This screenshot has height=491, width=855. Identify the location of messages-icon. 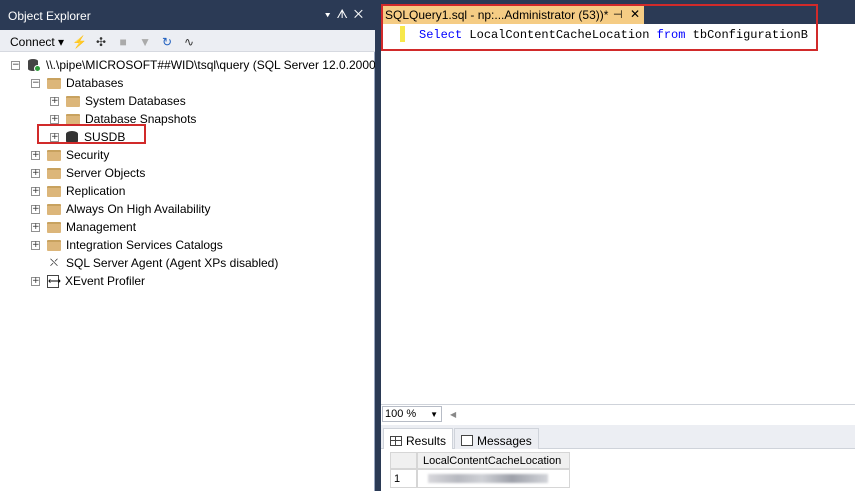
(467, 440).